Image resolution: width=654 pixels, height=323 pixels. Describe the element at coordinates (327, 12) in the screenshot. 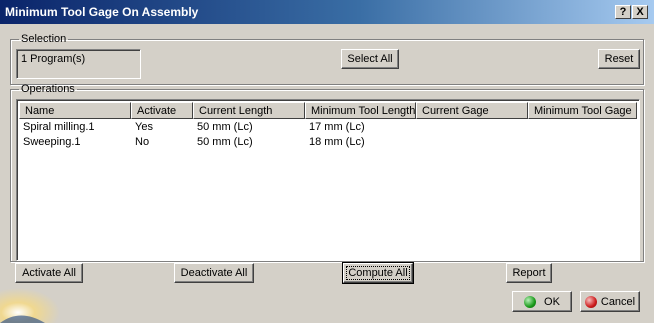

I see `title-bar: Minimum Tool Gage On Assembly ? X` at that location.